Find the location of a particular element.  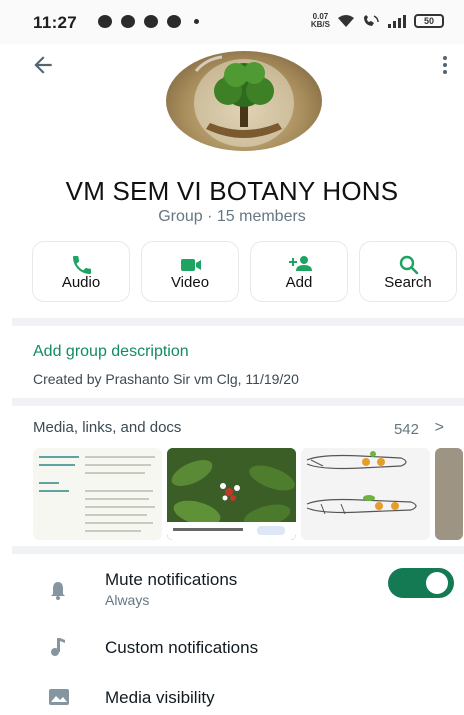

status-bar: 11:27 0.07 KB/S 50 is located at coordinates (232, 22).